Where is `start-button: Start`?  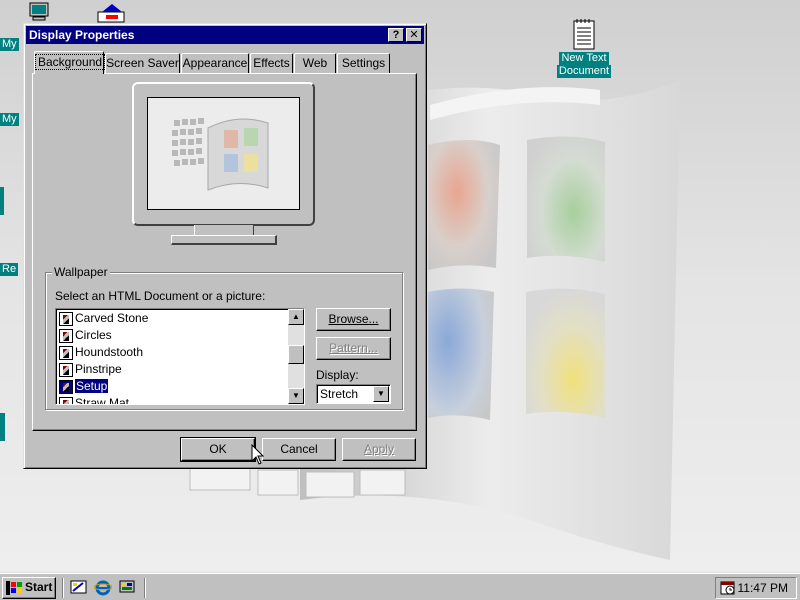
start-button: Start is located at coordinates (29, 588).